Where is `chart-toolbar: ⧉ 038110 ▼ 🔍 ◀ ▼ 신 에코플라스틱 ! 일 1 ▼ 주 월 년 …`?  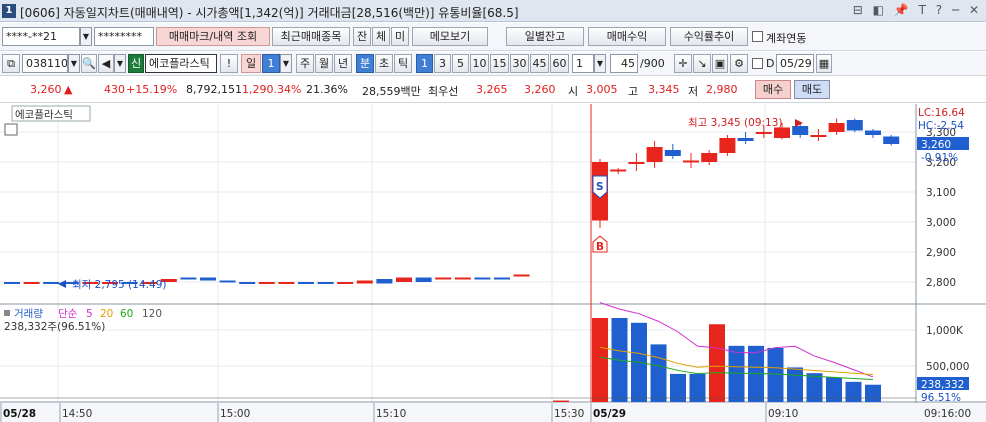 chart-toolbar: ⧉ 038110 ▼ 🔍 ◀ ▼ 신 에코플라스틱 ! 일 1 ▼ 주 월 년 … is located at coordinates (493, 64).